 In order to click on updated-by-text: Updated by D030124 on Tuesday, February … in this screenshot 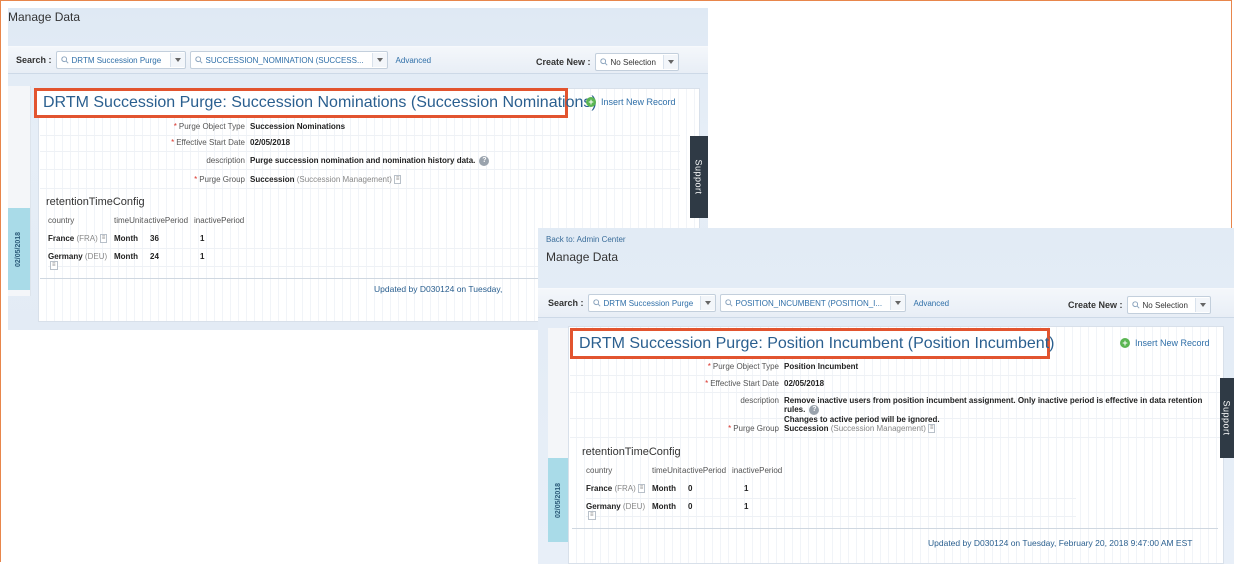, I will do `click(1060, 543)`.